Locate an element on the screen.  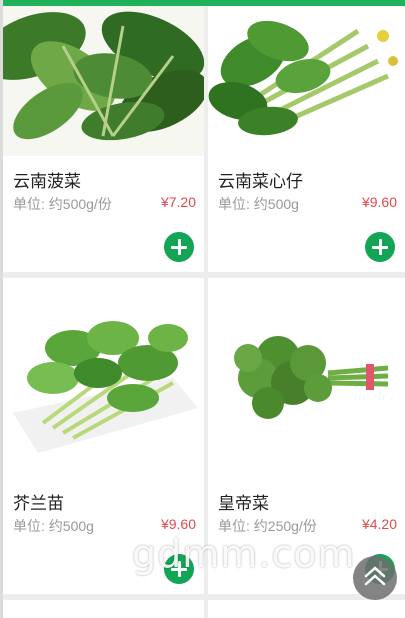
product-image-choy-sum is located at coordinates (306, 81).